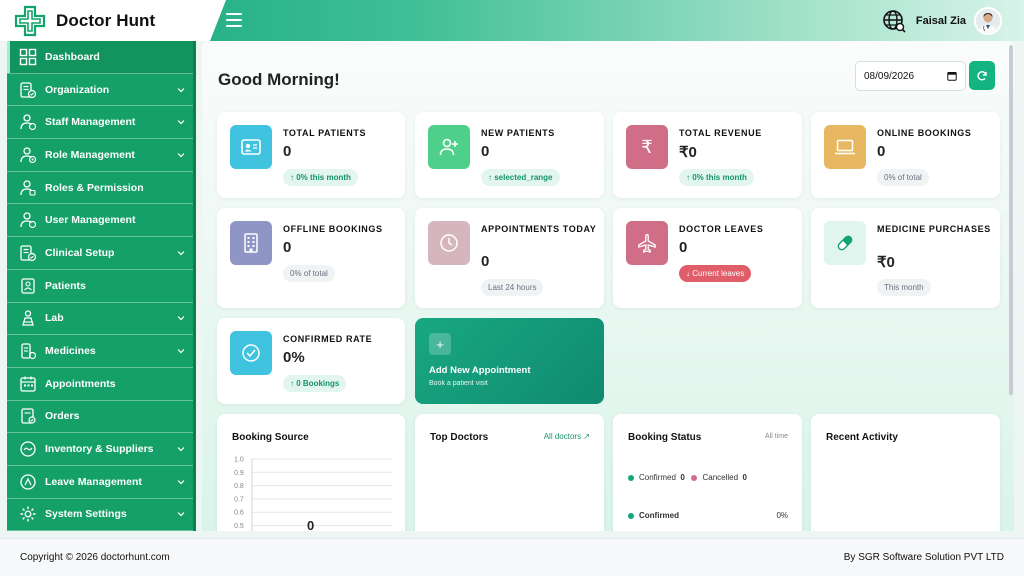  I want to click on stat-title: DOCTOR LEAVES, so click(721, 229).